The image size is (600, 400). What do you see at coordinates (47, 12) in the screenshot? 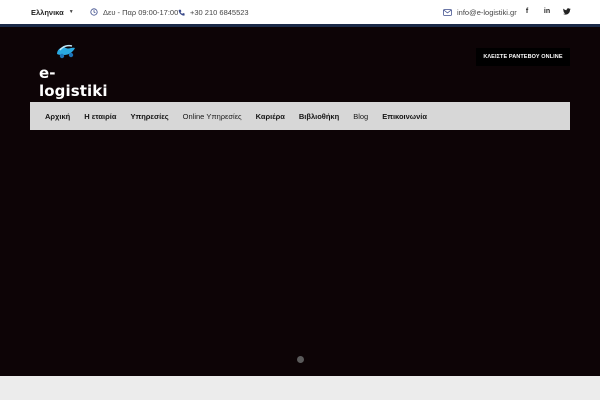
I see `language-label: Ελληνικα` at bounding box center [47, 12].